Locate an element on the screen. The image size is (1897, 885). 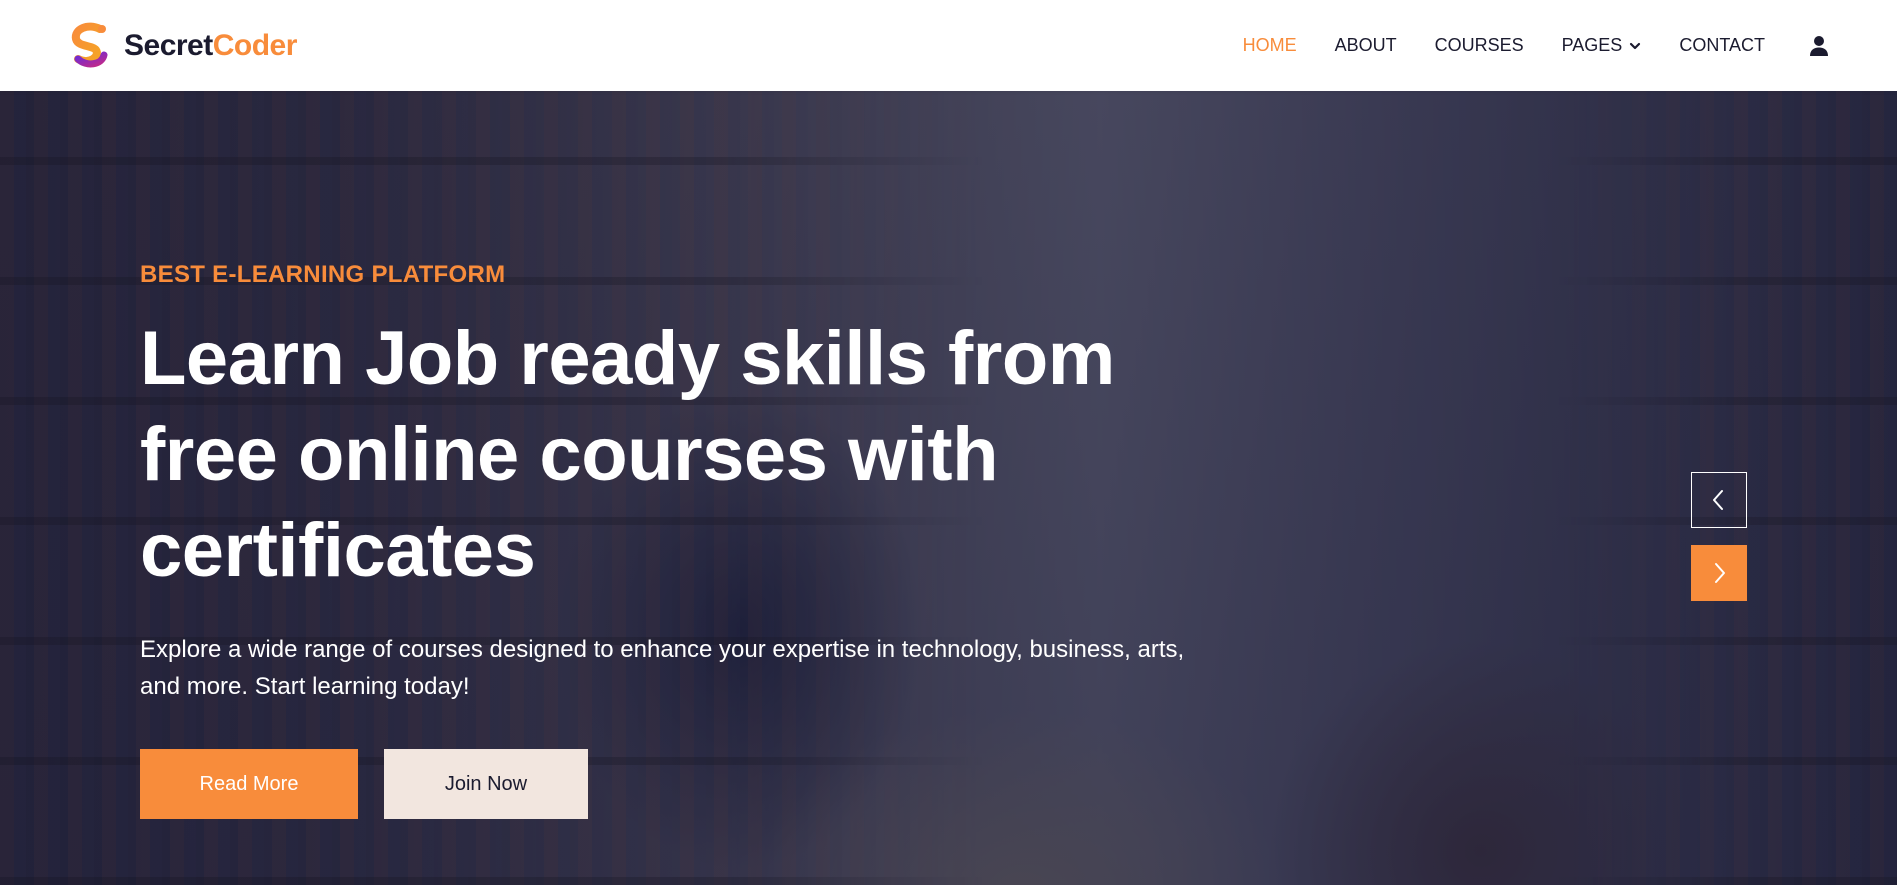
carousel-prev-button is located at coordinates (1719, 500).